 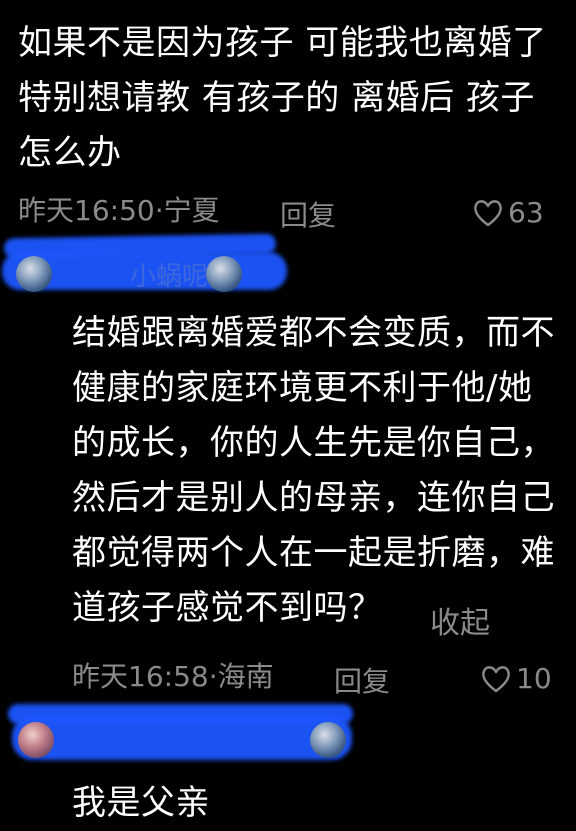 I want to click on reply-line-6: 道孩子感觉不到吗？, so click(x=227, y=608).